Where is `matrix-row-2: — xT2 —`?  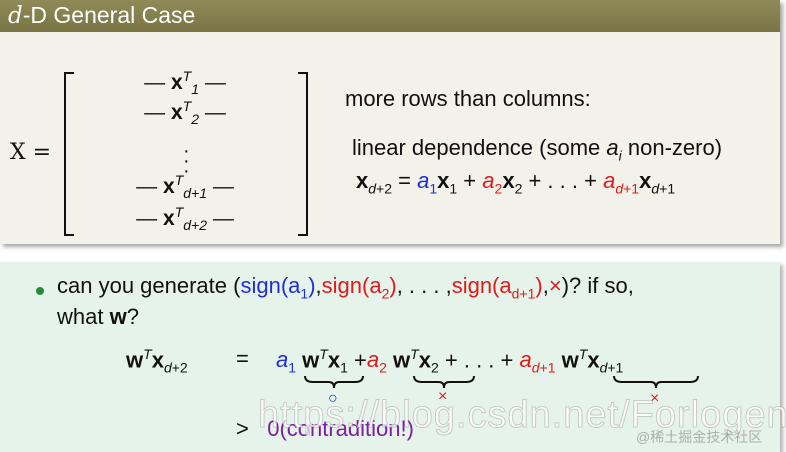 matrix-row-2: — xT2 — is located at coordinates (185, 113).